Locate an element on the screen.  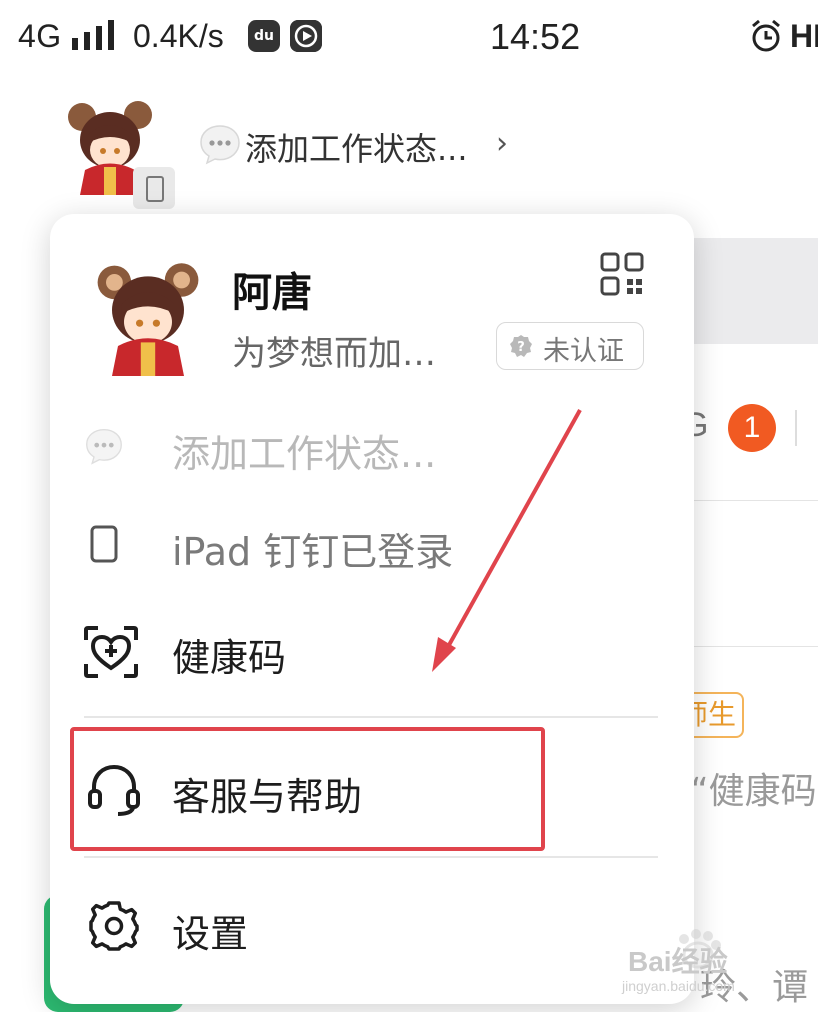
menu-item-label: 设置 is located at coordinates (210, 934).